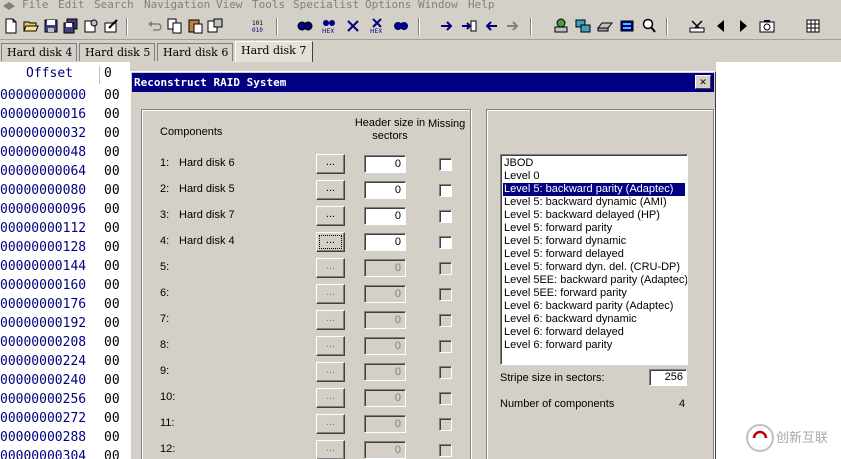 The height and width of the screenshot is (459, 841). I want to click on copy-icon, so click(175, 26).